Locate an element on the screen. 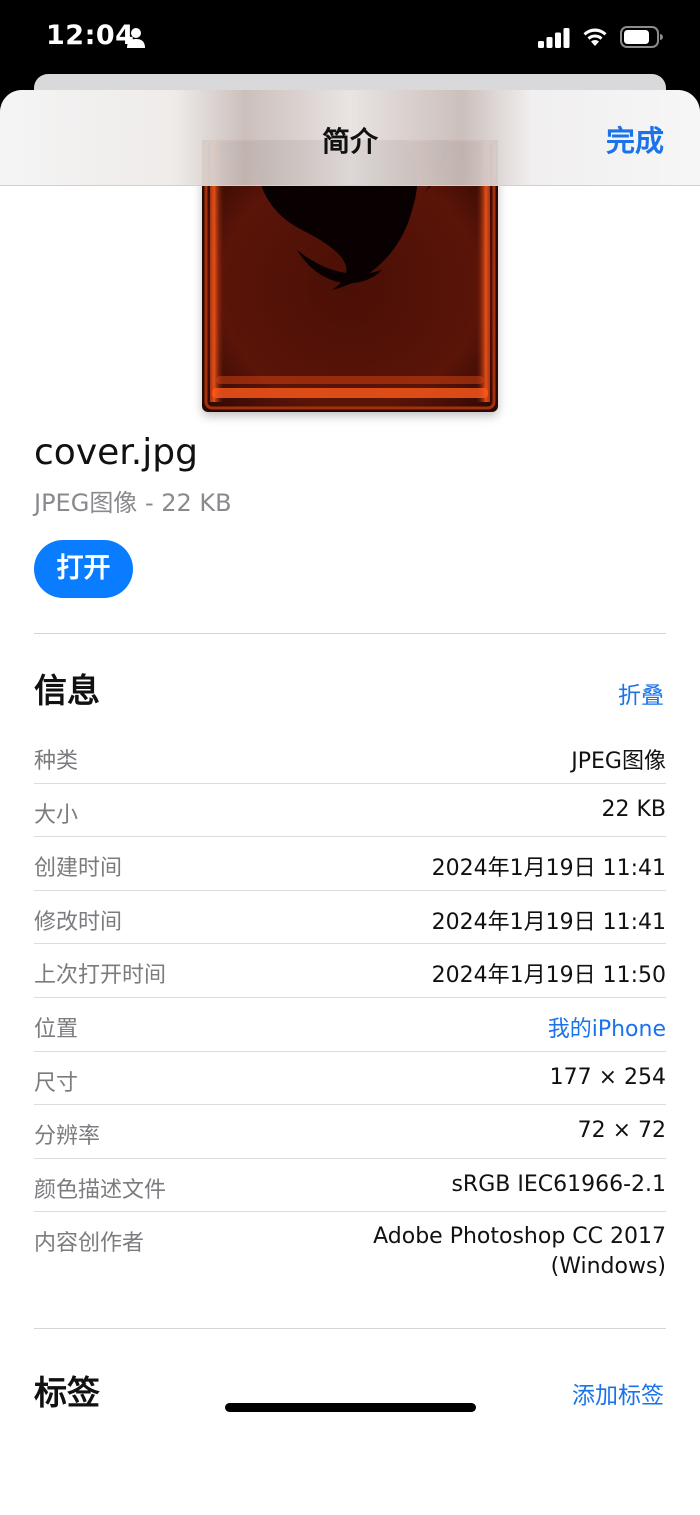 The image size is (700, 1515). info-value: sRGB IEC61966-2.1 is located at coordinates (558, 1184).